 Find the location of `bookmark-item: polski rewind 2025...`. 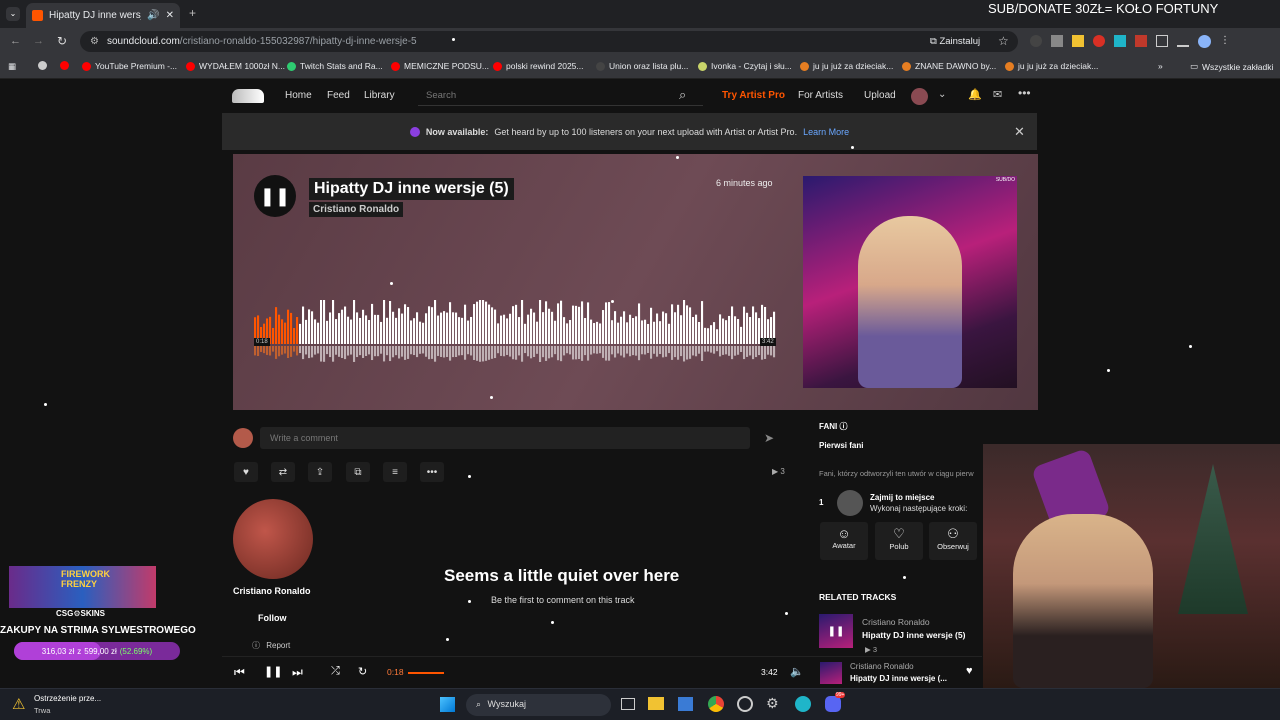

bookmark-item: polski rewind 2025... is located at coordinates (538, 66).